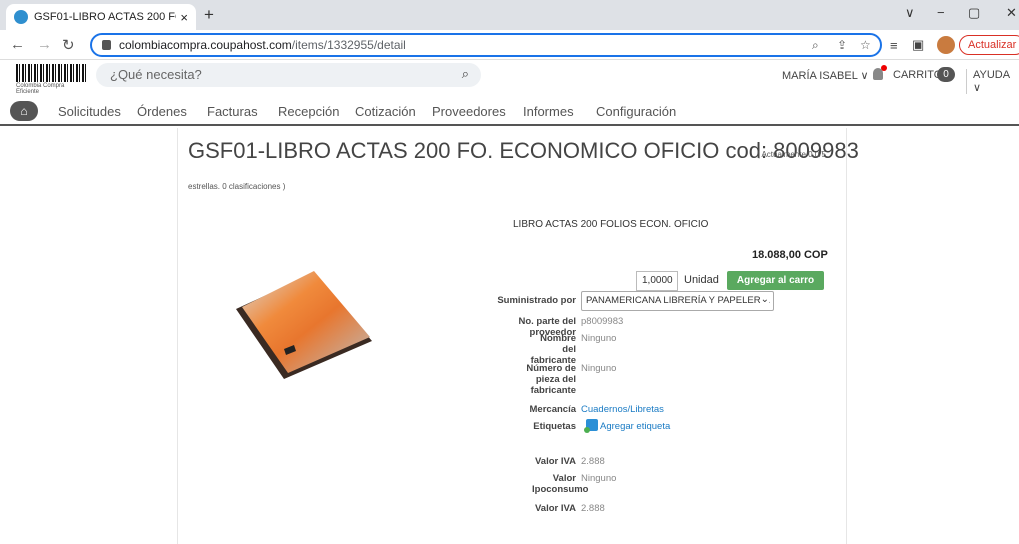 Image resolution: width=1019 pixels, height=544 pixels. I want to click on side-panel-icon: ▣, so click(918, 45).